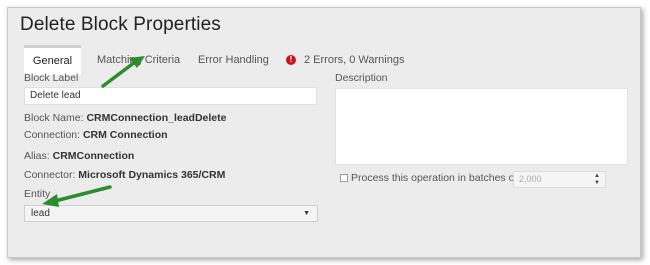  What do you see at coordinates (120, 24) in the screenshot?
I see `dialog-title: Delete Block Properties` at bounding box center [120, 24].